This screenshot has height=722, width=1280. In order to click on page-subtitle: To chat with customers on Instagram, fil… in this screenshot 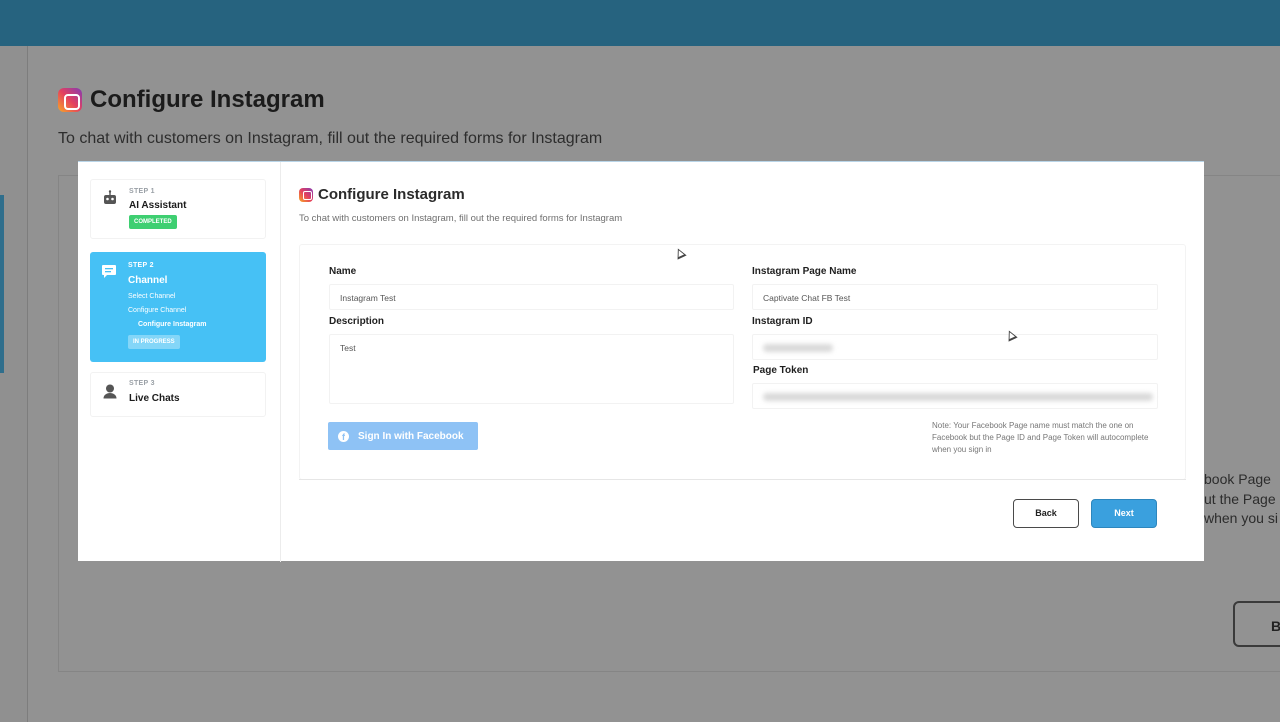, I will do `click(330, 138)`.